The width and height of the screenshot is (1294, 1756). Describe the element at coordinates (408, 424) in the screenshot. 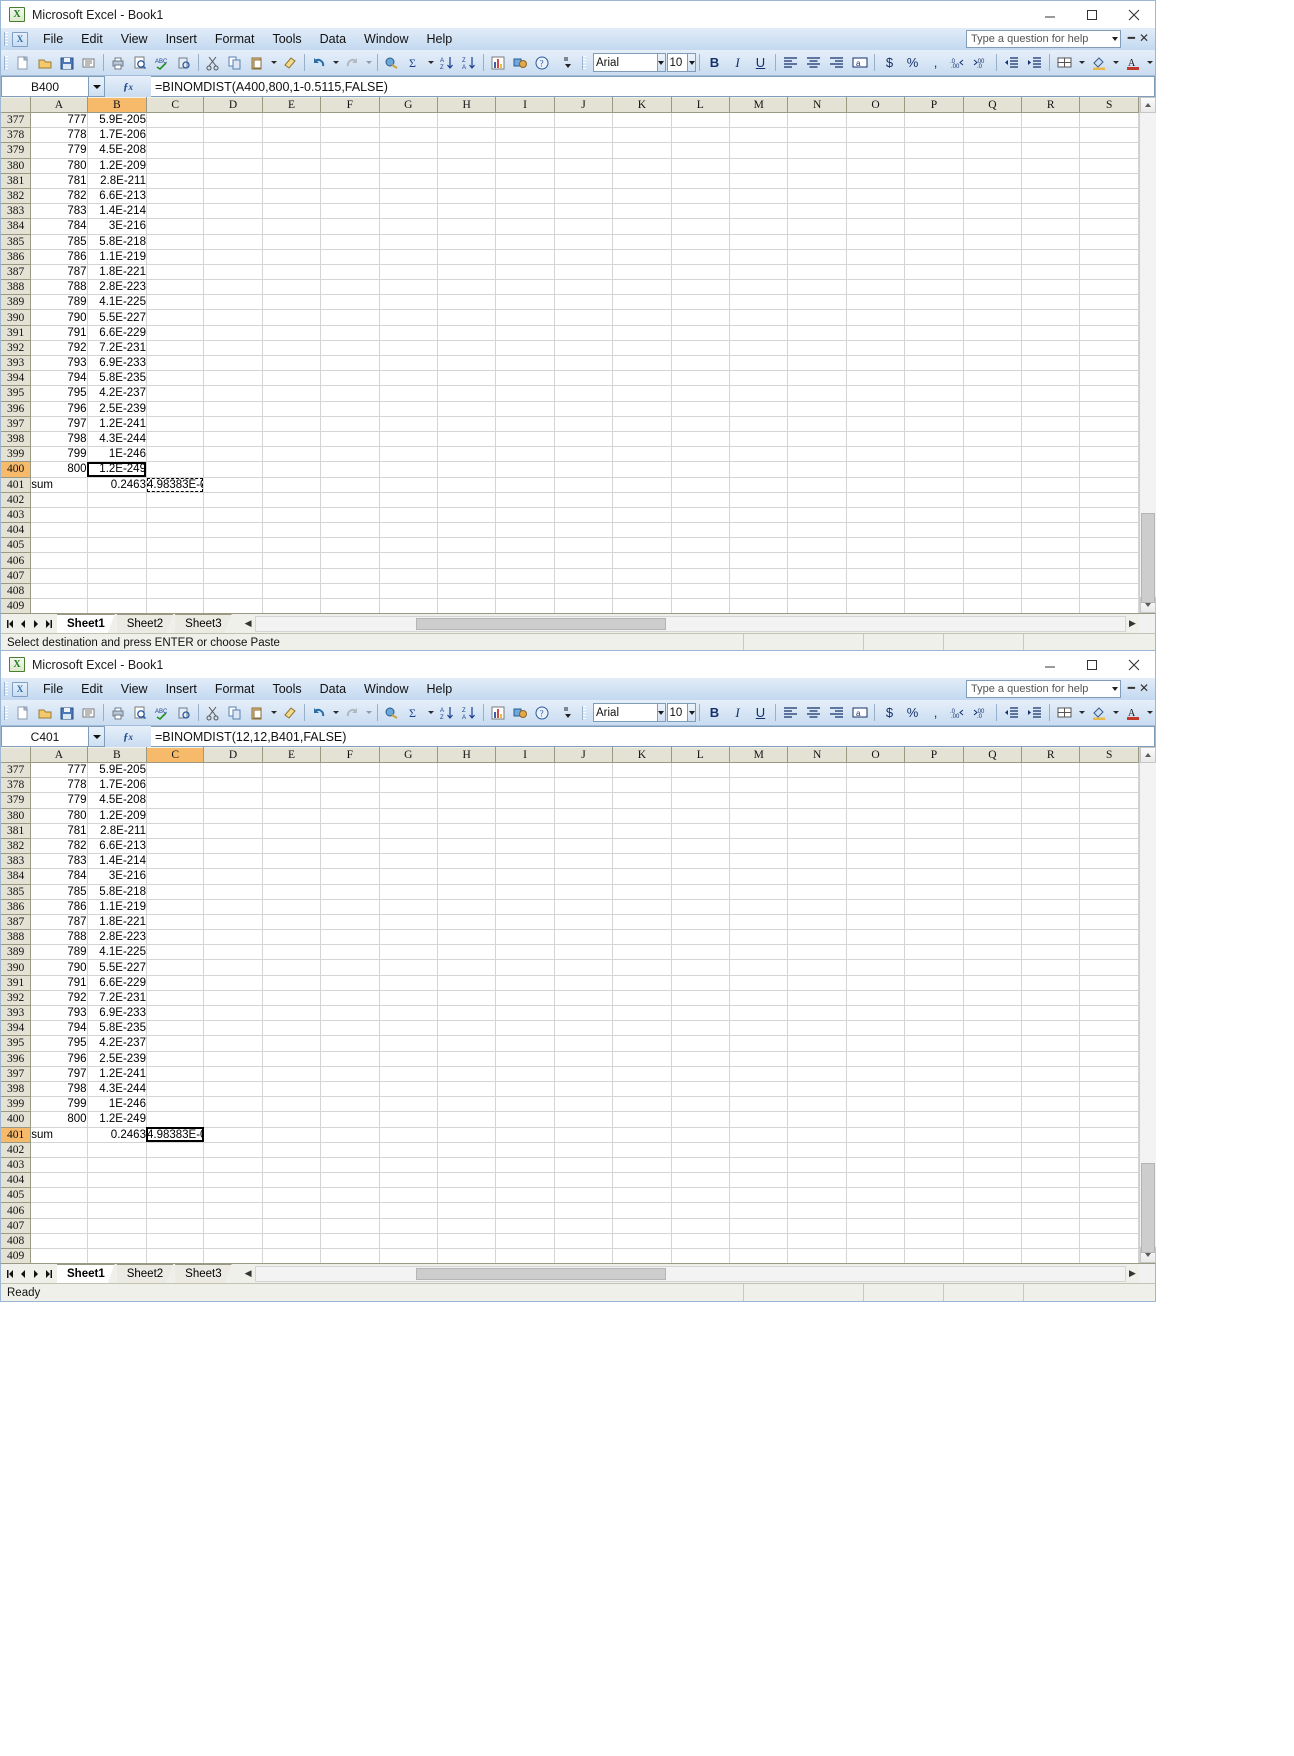

I see `cell-G397` at that location.